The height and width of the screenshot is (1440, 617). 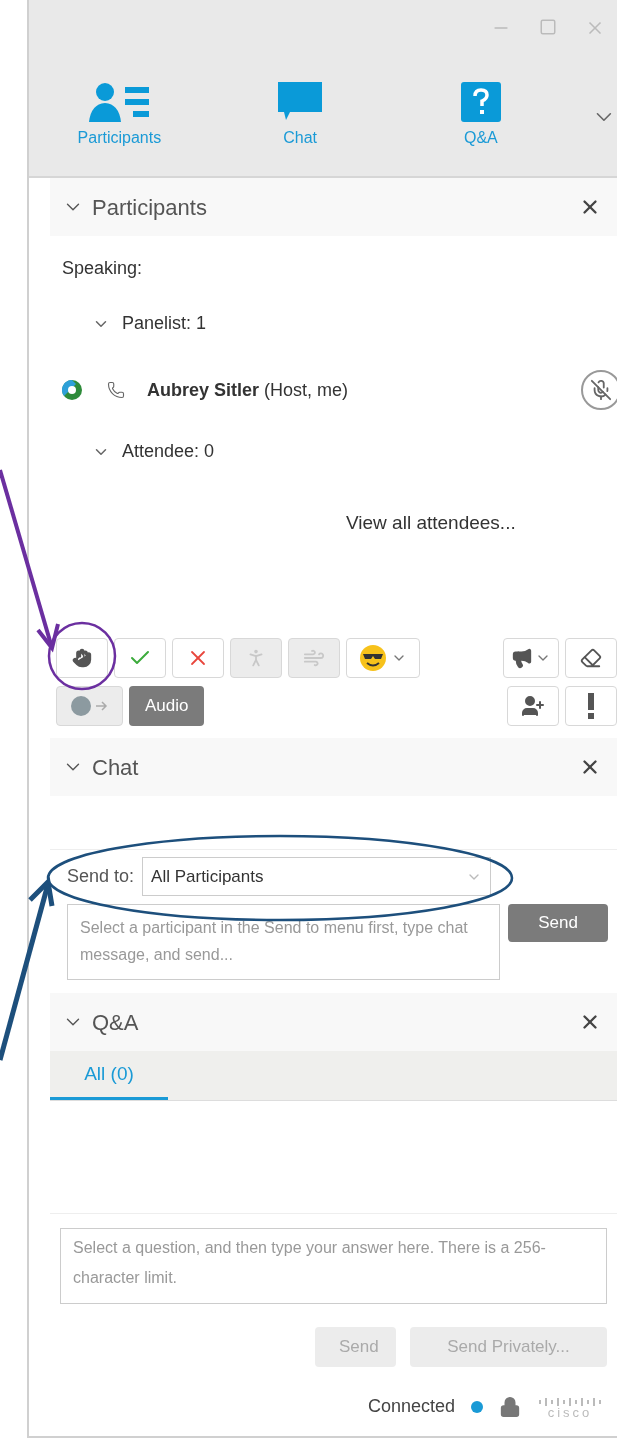 What do you see at coordinates (510, 1406) in the screenshot?
I see `lock-icon` at bounding box center [510, 1406].